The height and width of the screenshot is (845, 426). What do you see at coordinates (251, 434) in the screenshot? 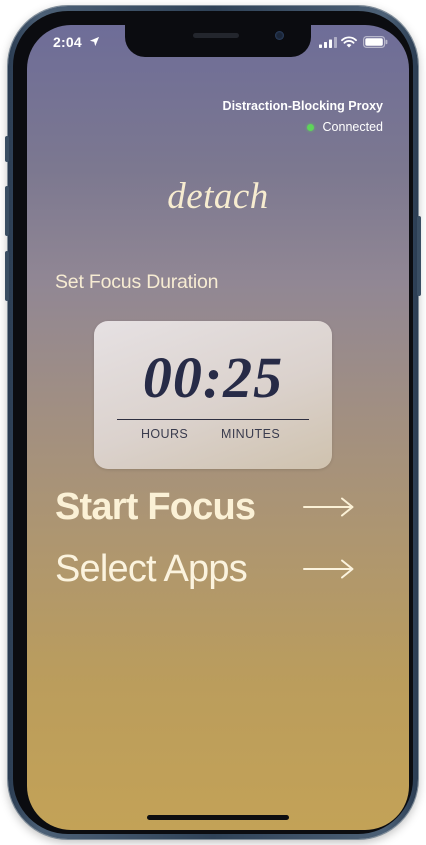
I see `minutes-label: MINUTES` at bounding box center [251, 434].